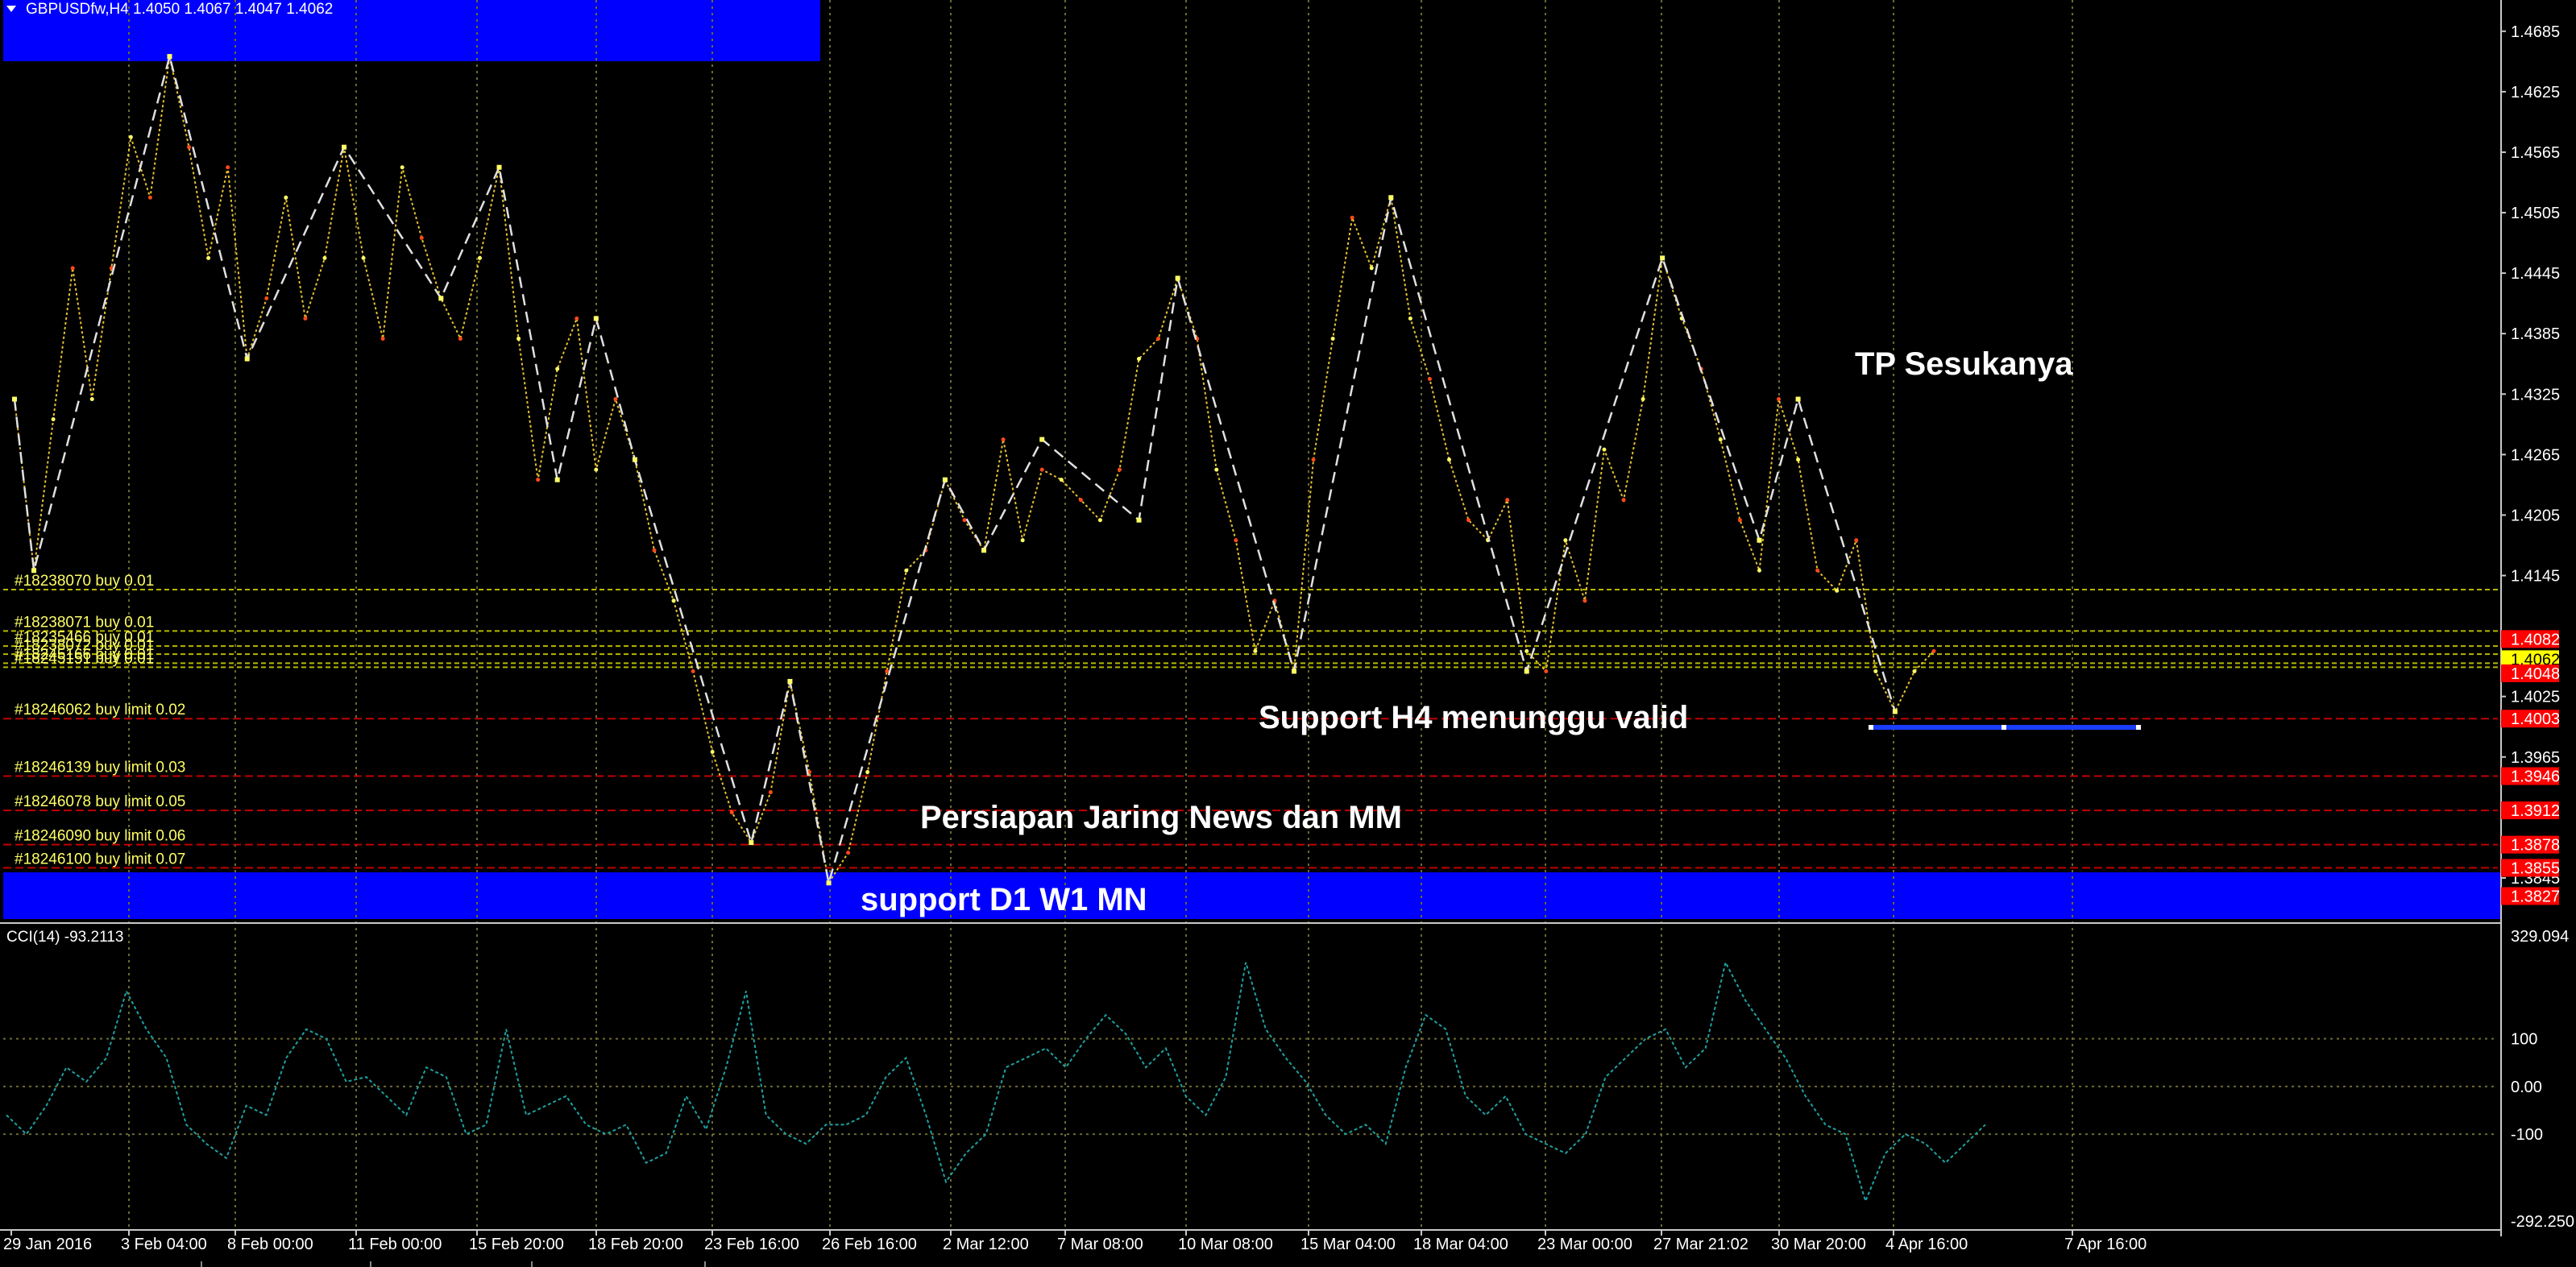 The height and width of the screenshot is (1267, 2576). I want to click on time-tick-label: 23 Mar 00:00, so click(1584, 1244).